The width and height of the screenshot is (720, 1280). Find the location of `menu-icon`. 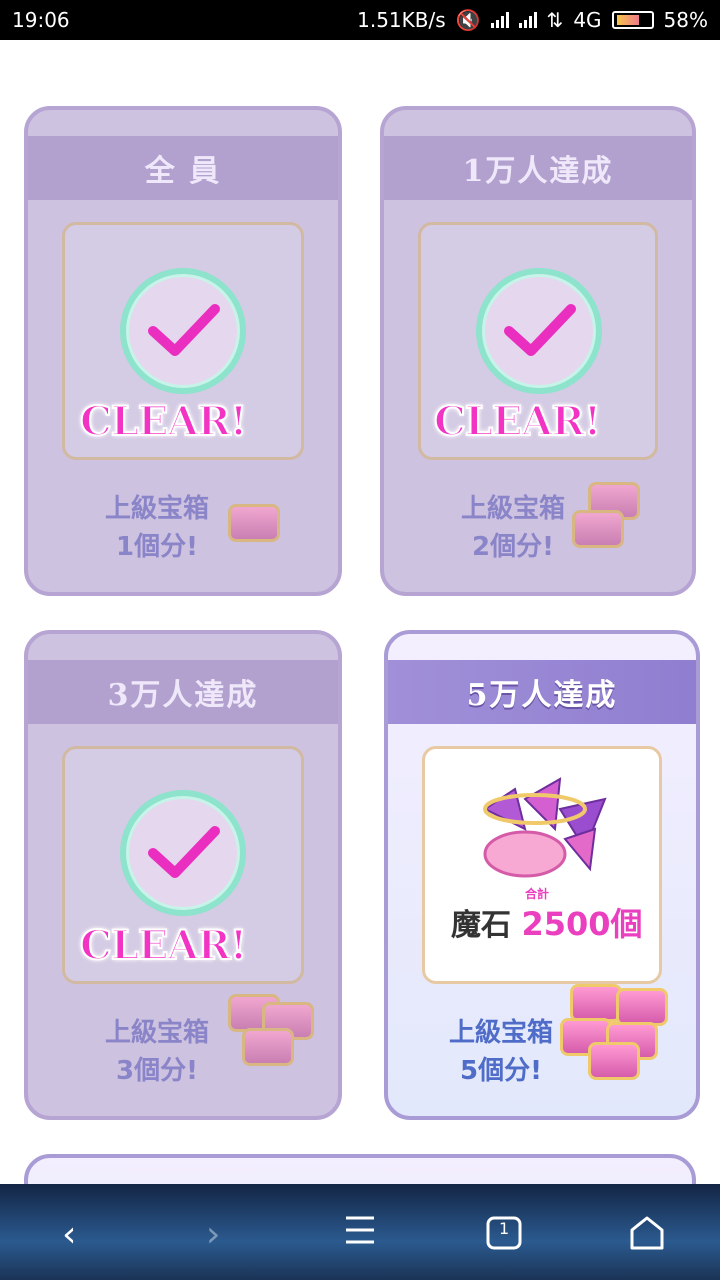

menu-icon is located at coordinates (360, 1234).